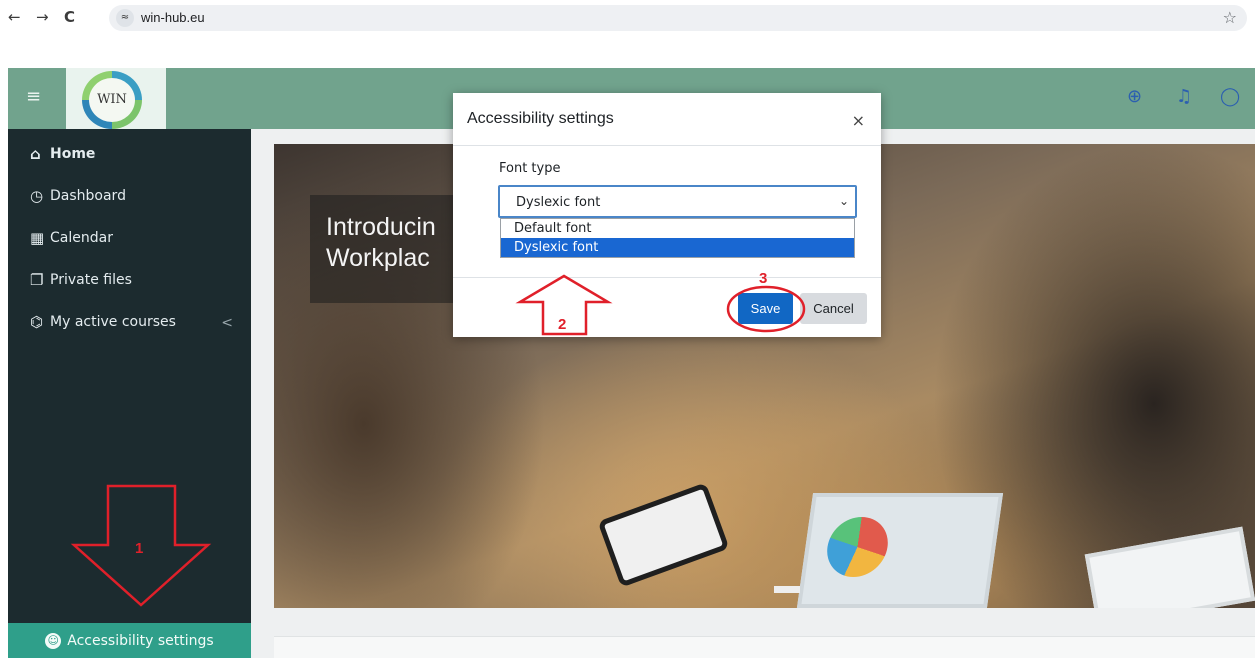 The height and width of the screenshot is (658, 1255). I want to click on graduation-cap-icon: ⌬, so click(37, 322).